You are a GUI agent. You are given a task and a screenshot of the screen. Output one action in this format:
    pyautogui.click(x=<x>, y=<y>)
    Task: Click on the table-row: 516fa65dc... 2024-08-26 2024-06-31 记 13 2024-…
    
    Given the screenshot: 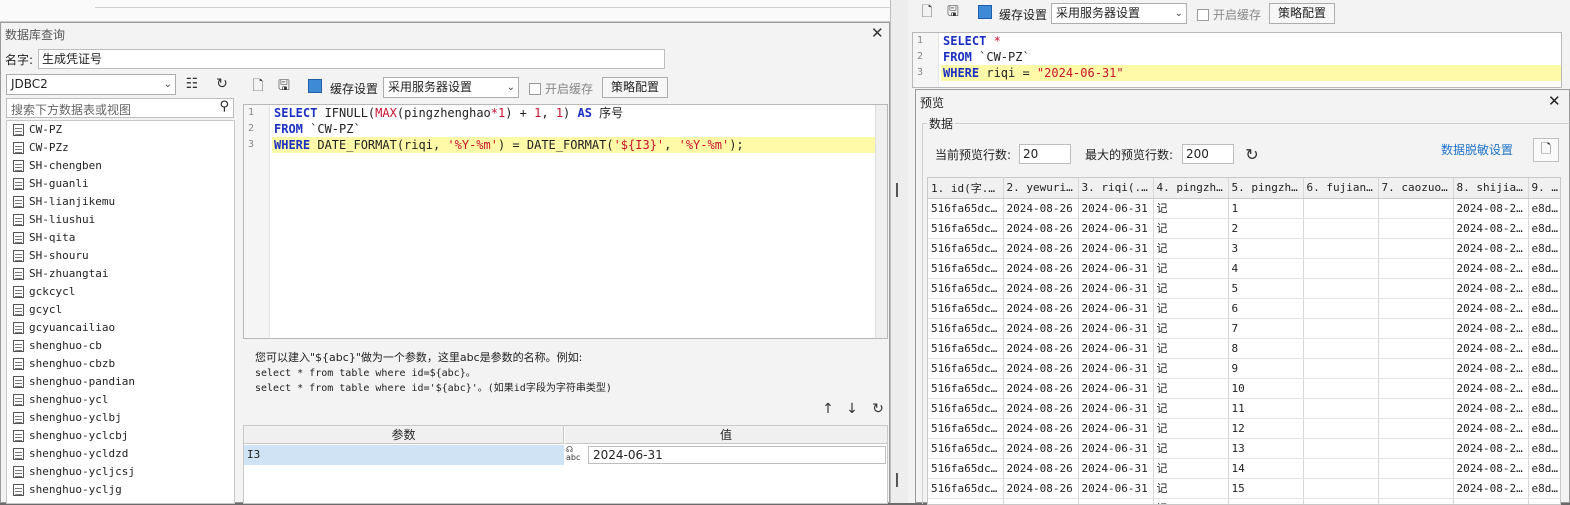 What is the action you would take?
    pyautogui.click(x=1244, y=448)
    